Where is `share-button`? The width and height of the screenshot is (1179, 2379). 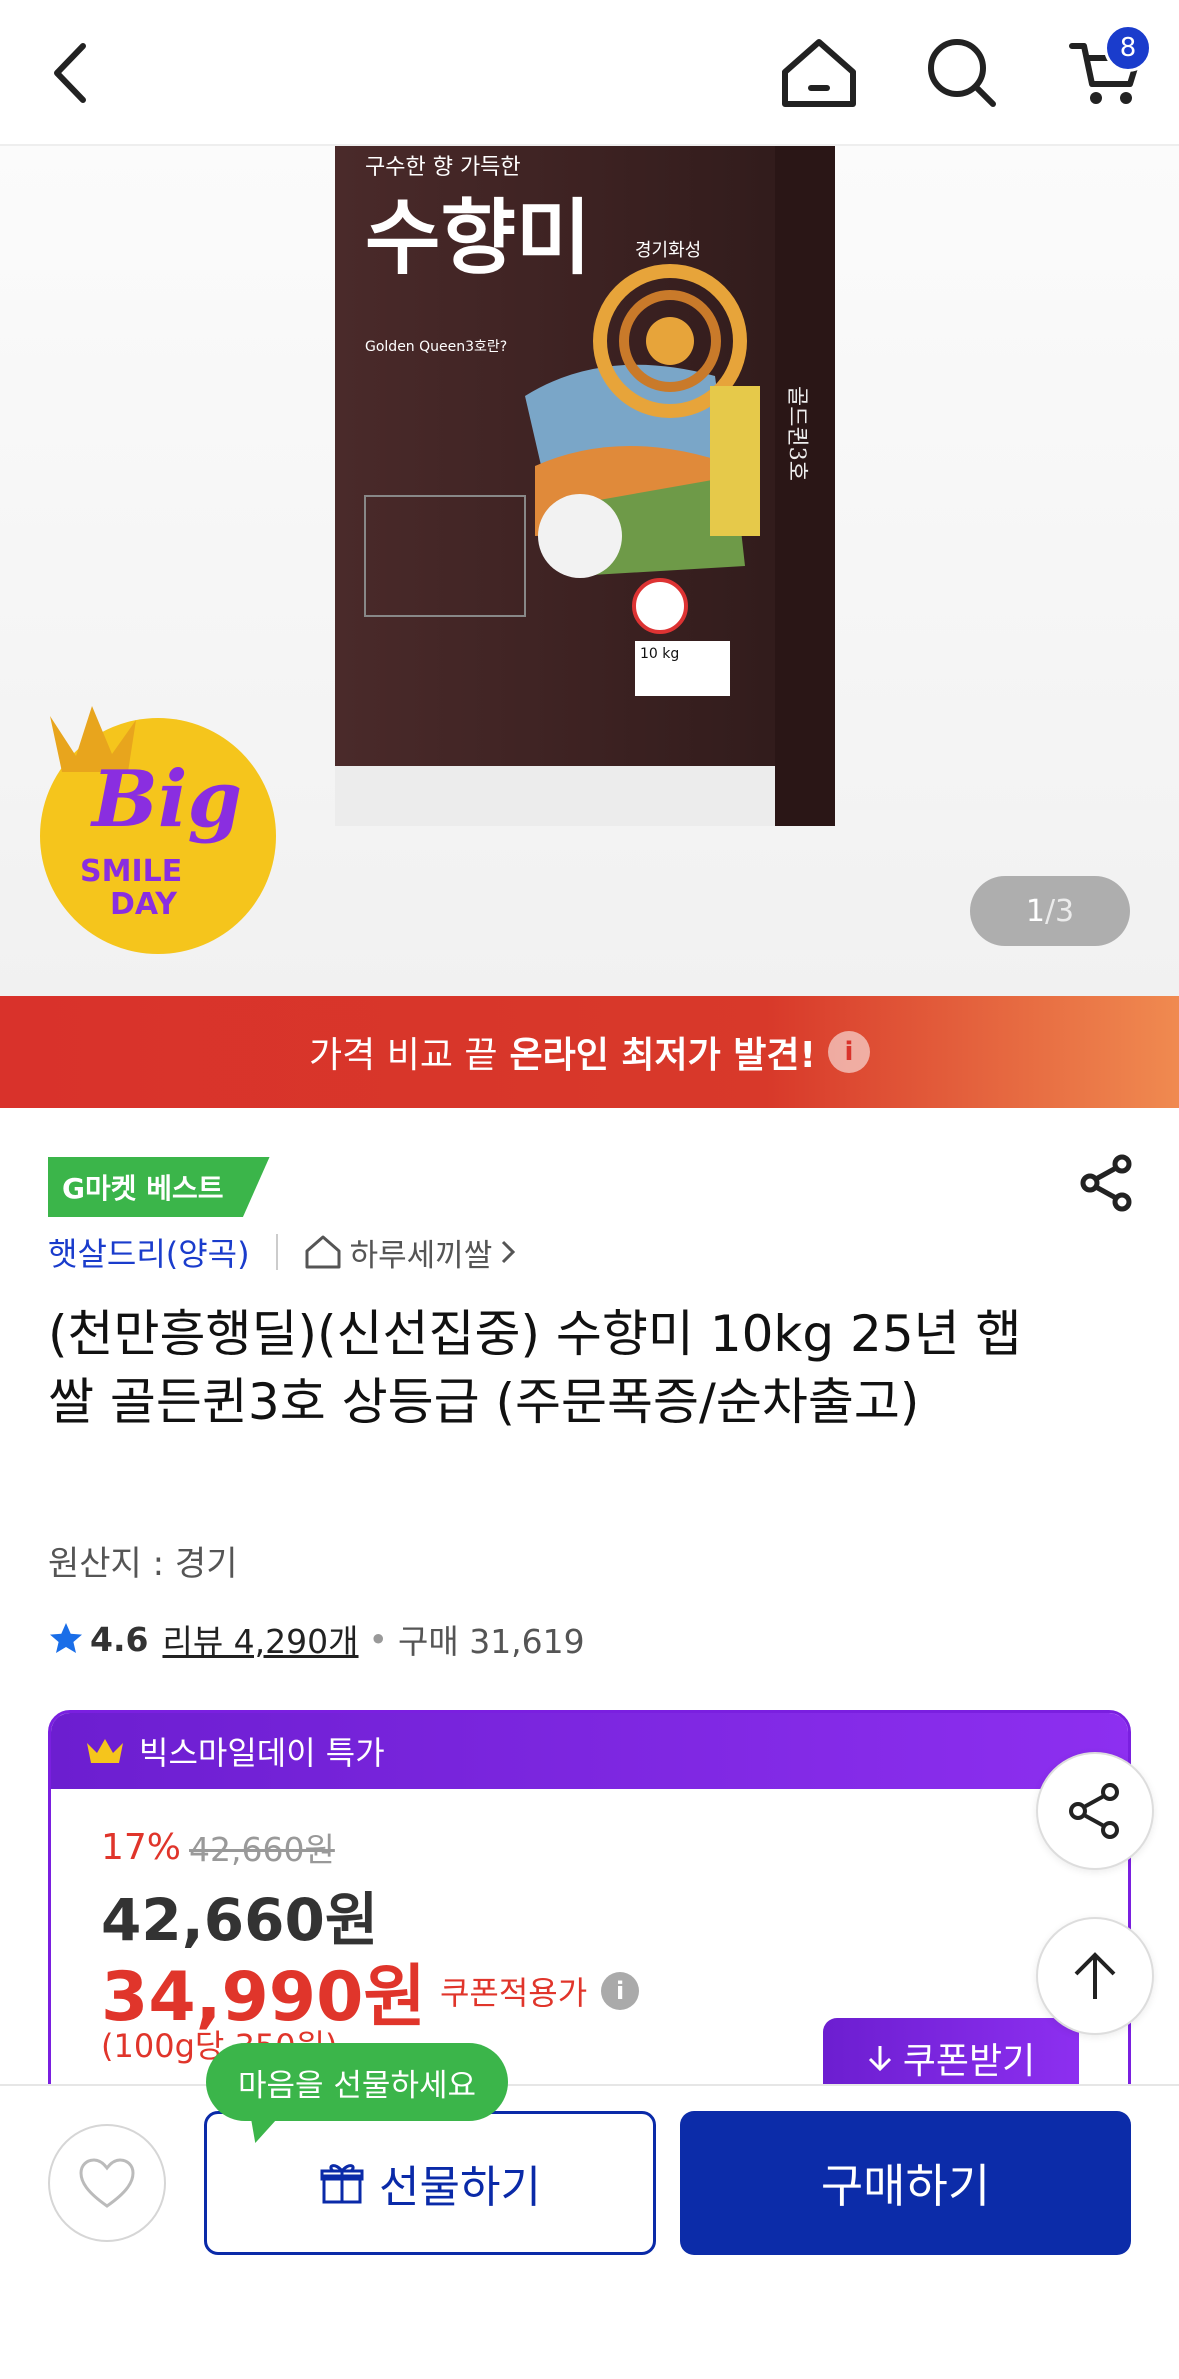
share-button is located at coordinates (1107, 1183).